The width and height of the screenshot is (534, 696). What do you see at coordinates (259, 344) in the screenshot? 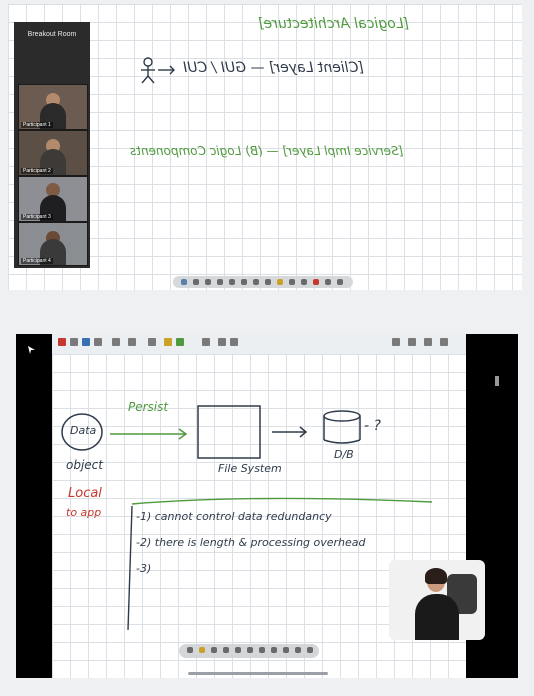
I see `app-ribbon-toolbar` at bounding box center [259, 344].